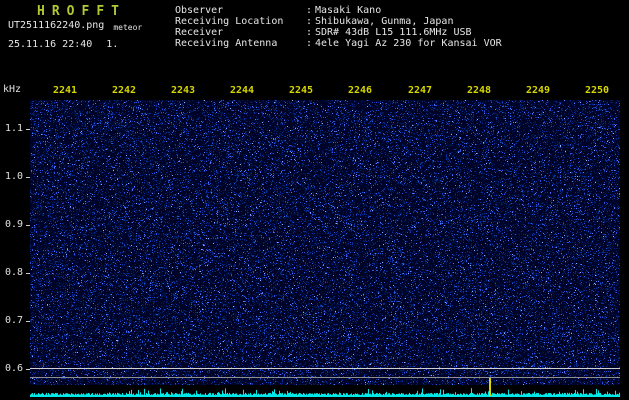 This screenshot has height=400, width=629. Describe the element at coordinates (12, 89) in the screenshot. I see `y-axis-unit: kHz` at that location.